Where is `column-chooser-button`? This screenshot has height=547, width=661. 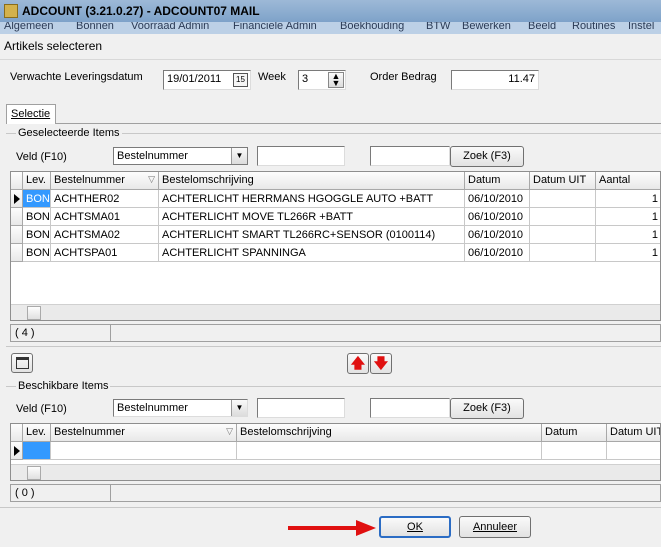
column-chooser-button is located at coordinates (22, 363).